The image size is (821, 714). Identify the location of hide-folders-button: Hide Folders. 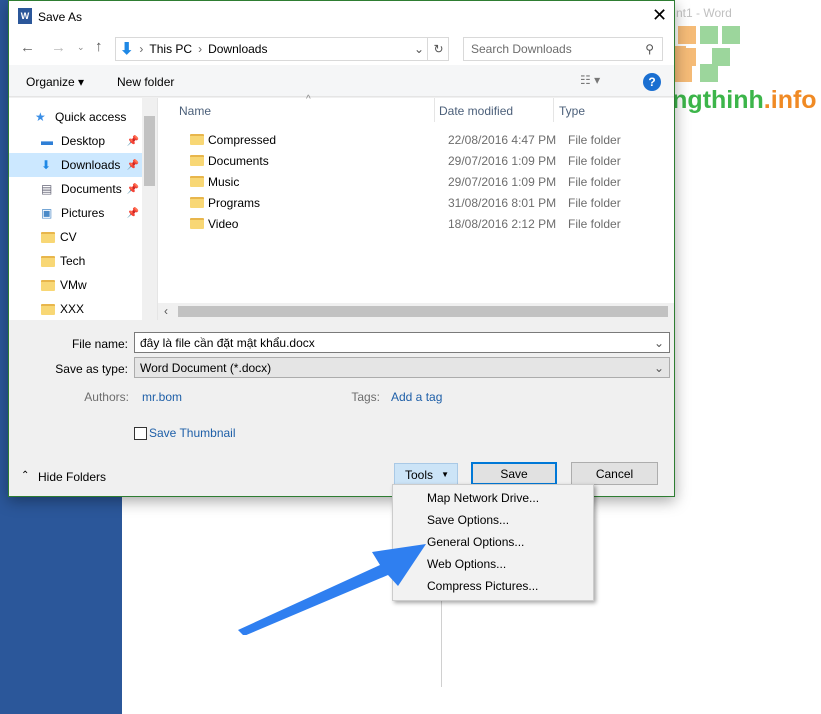
(72, 477).